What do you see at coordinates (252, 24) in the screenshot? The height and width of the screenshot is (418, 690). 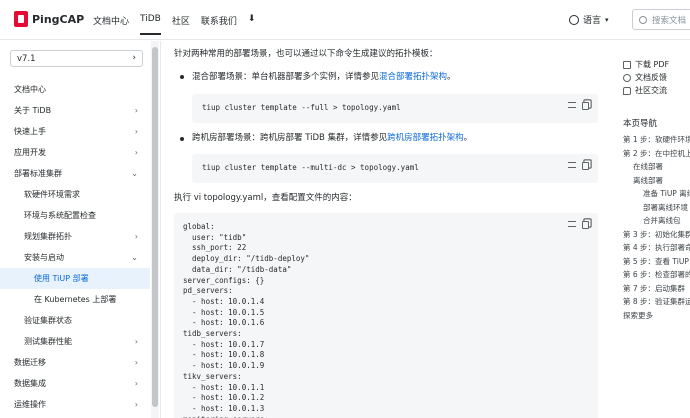 I see `download-icon: ⬇` at bounding box center [252, 24].